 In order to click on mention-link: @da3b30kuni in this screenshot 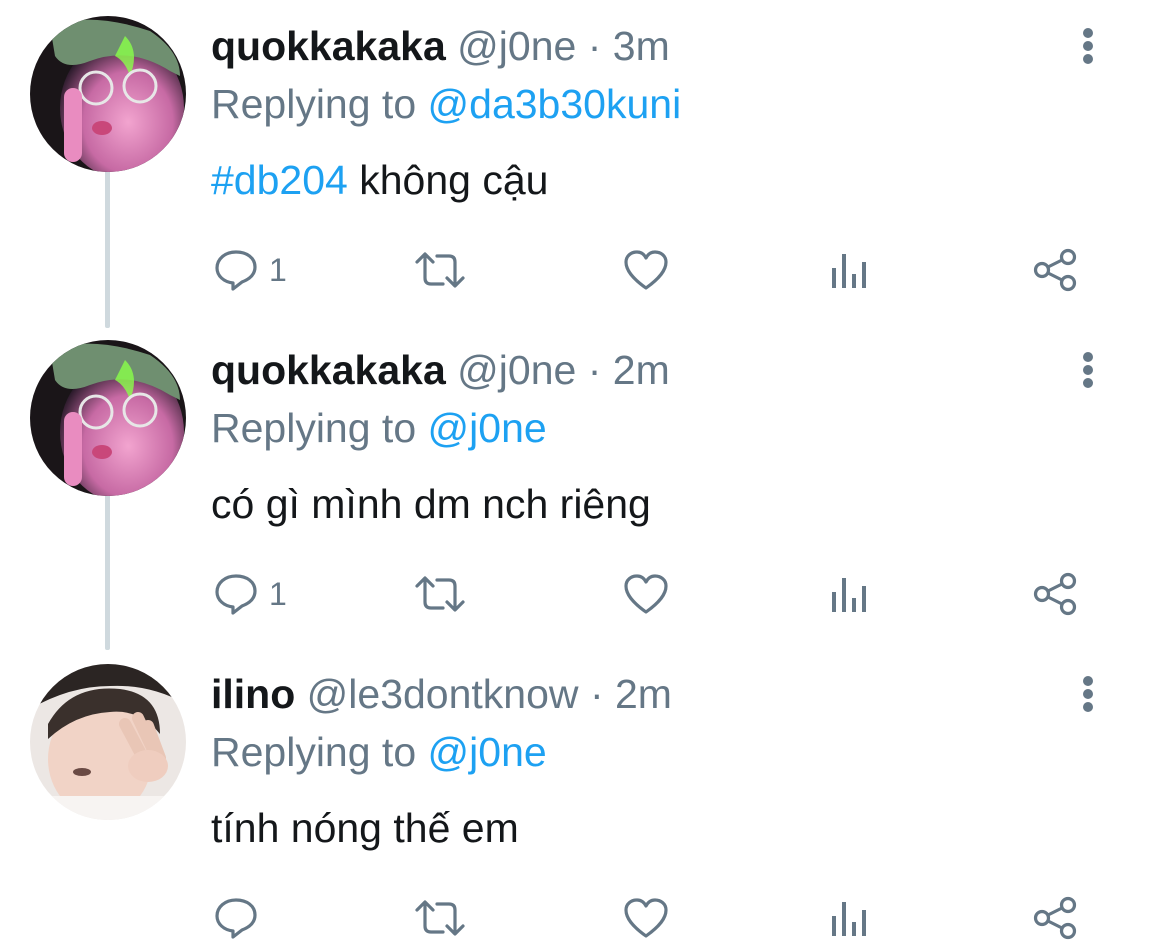, I will do `click(555, 104)`.